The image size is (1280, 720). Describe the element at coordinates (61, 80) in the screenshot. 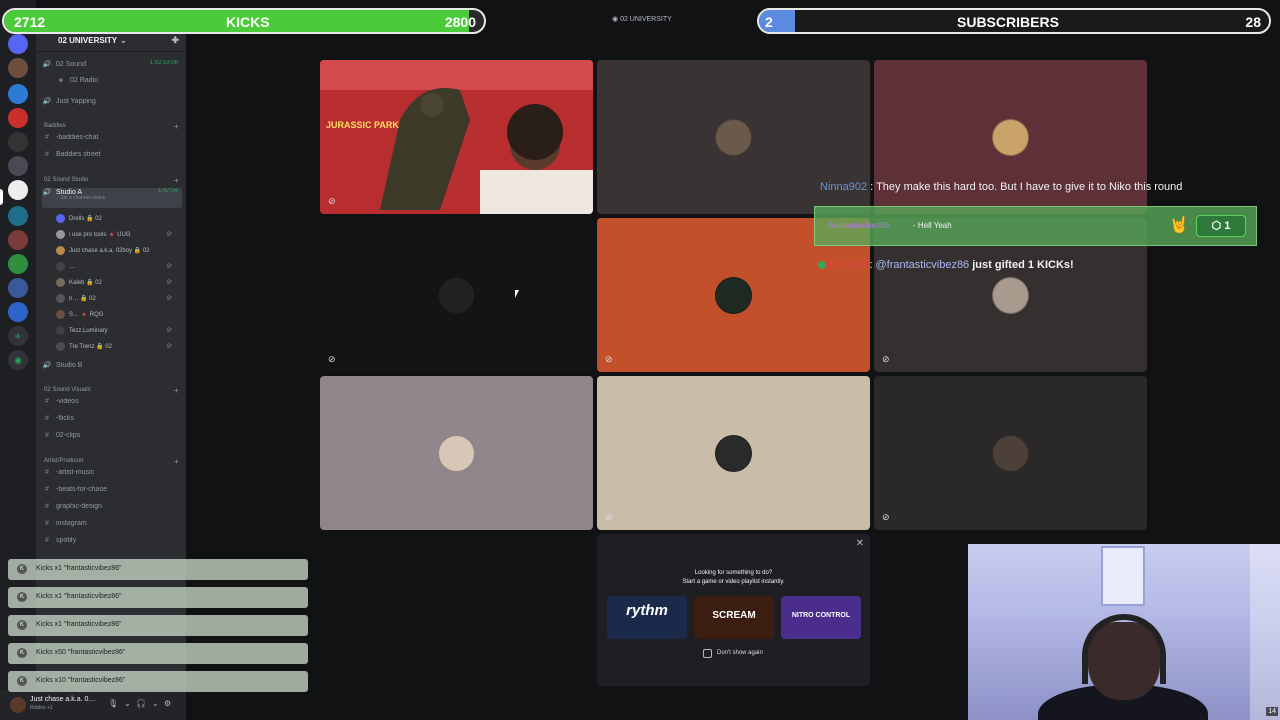

I see `radio-icon: ◈` at that location.